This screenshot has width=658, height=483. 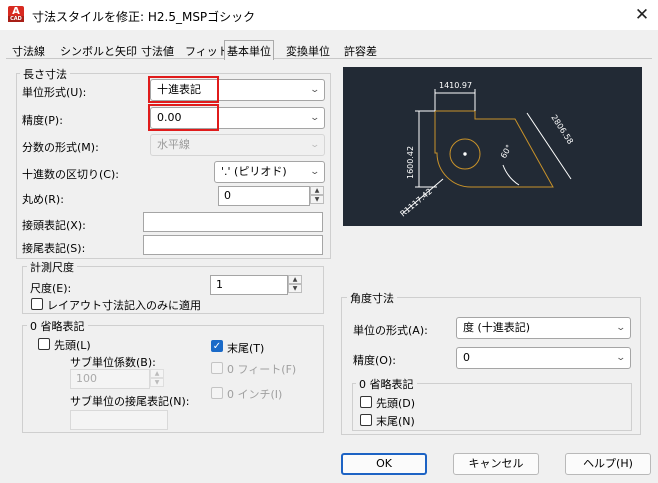 What do you see at coordinates (308, 51) in the screenshot?
I see `tab-alternate-units: 変換単位` at bounding box center [308, 51].